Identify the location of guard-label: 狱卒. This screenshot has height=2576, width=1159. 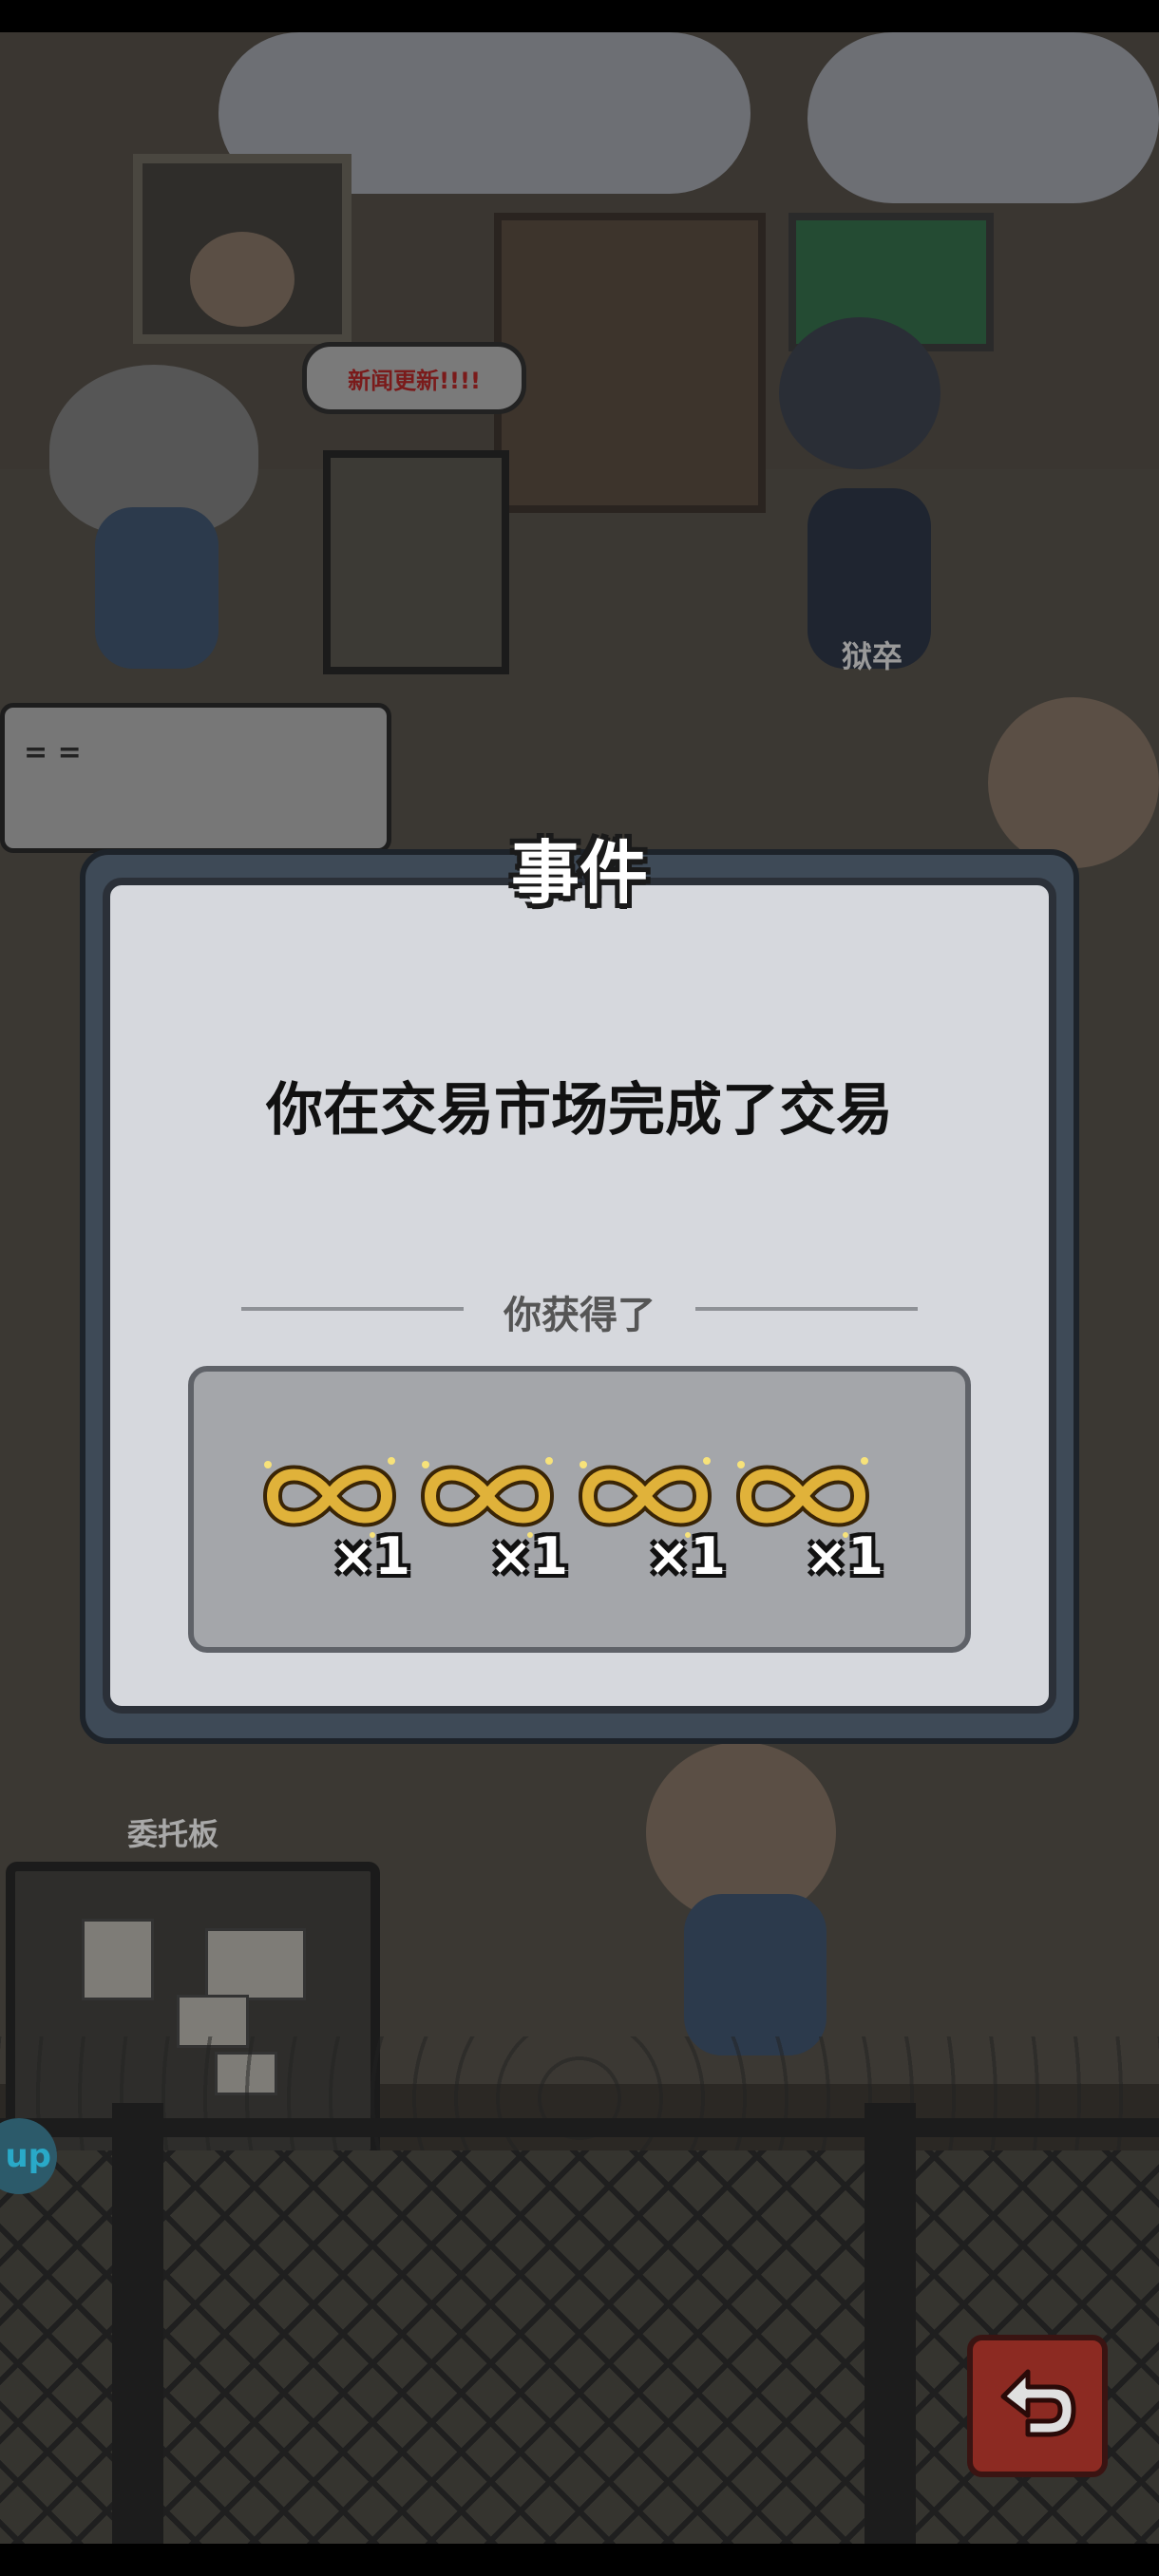
(872, 656).